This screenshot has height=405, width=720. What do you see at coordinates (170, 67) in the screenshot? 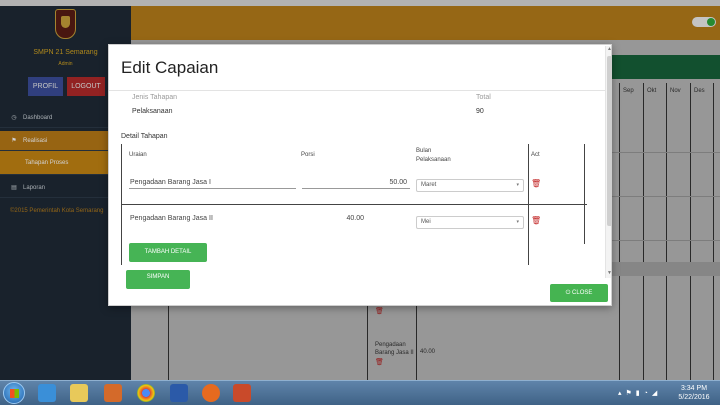
I see `modal-title: Edit Capaian` at bounding box center [170, 67].